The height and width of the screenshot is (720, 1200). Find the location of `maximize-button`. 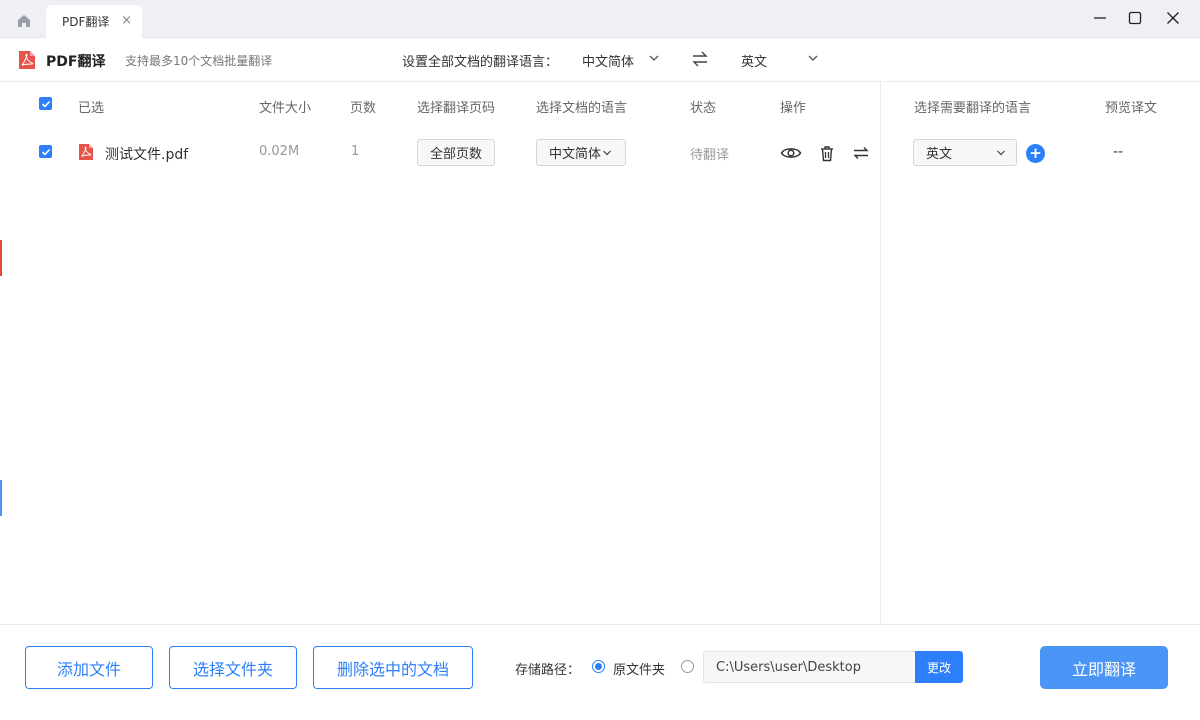

maximize-button is located at coordinates (1135, 18).